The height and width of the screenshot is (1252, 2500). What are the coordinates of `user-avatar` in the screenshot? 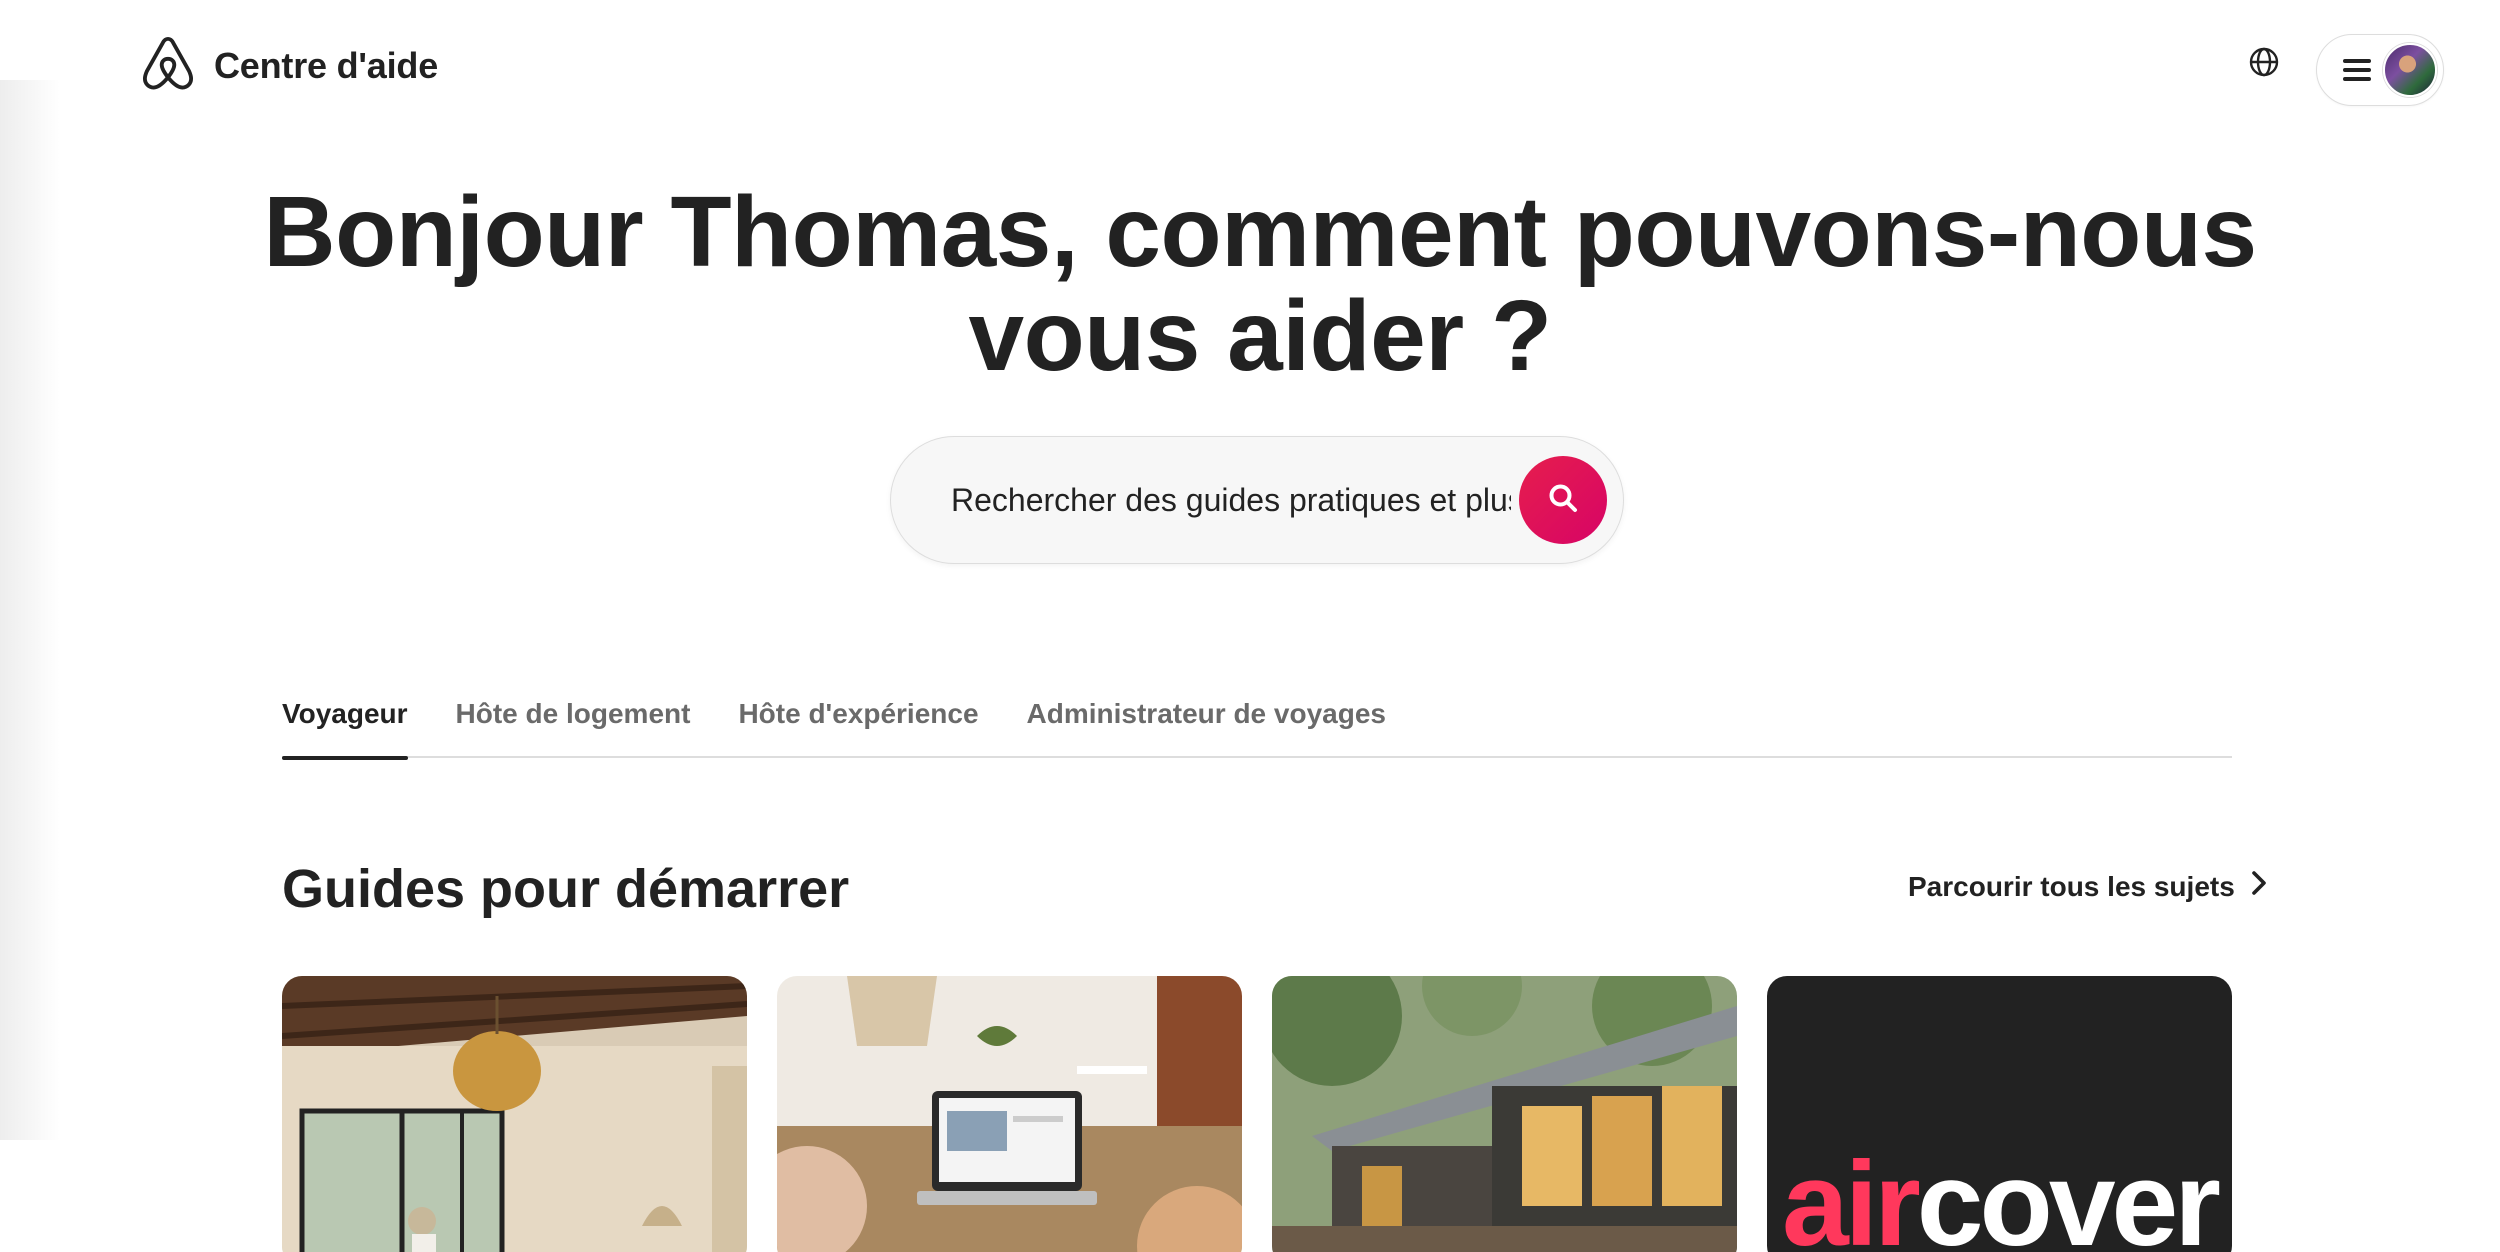 It's located at (2410, 70).